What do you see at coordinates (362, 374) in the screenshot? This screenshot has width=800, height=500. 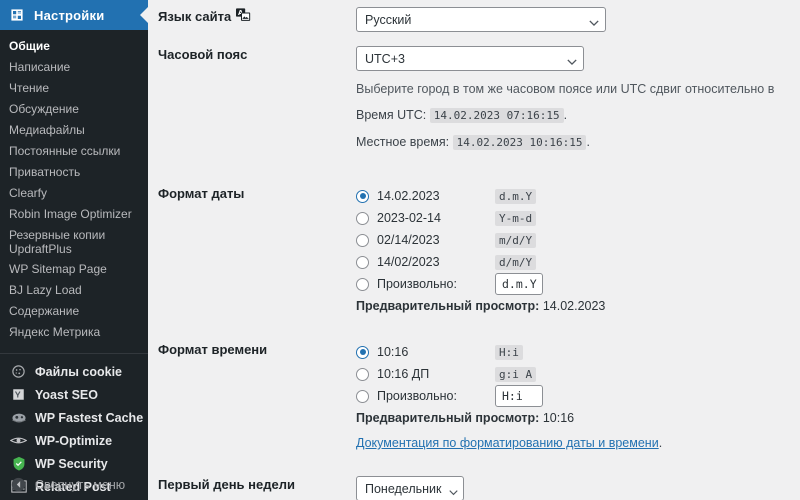 I see `time-format-radio-12h` at bounding box center [362, 374].